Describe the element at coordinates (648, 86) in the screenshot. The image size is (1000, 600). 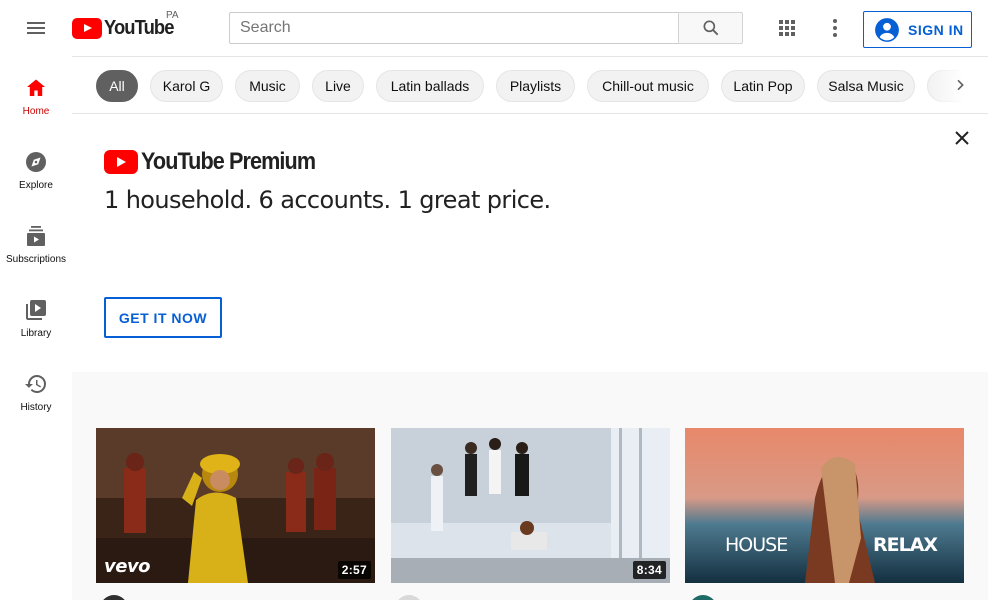
I see `chip-chill-out-music: Chill-out music` at that location.